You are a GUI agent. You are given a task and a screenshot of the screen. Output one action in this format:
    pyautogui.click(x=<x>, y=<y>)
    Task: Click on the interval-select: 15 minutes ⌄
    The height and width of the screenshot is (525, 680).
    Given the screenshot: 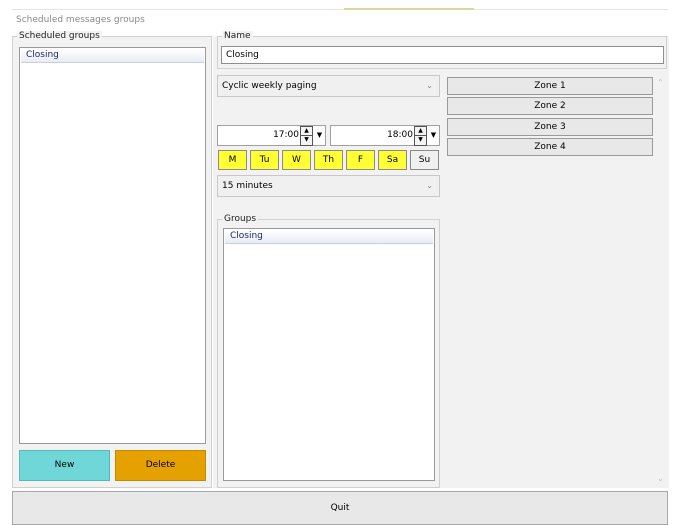 What is the action you would take?
    pyautogui.click(x=328, y=186)
    